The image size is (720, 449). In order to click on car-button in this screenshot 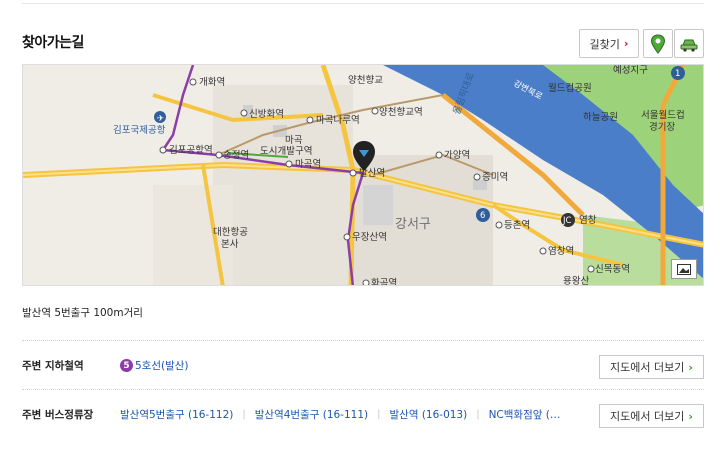, I will do `click(689, 43)`.